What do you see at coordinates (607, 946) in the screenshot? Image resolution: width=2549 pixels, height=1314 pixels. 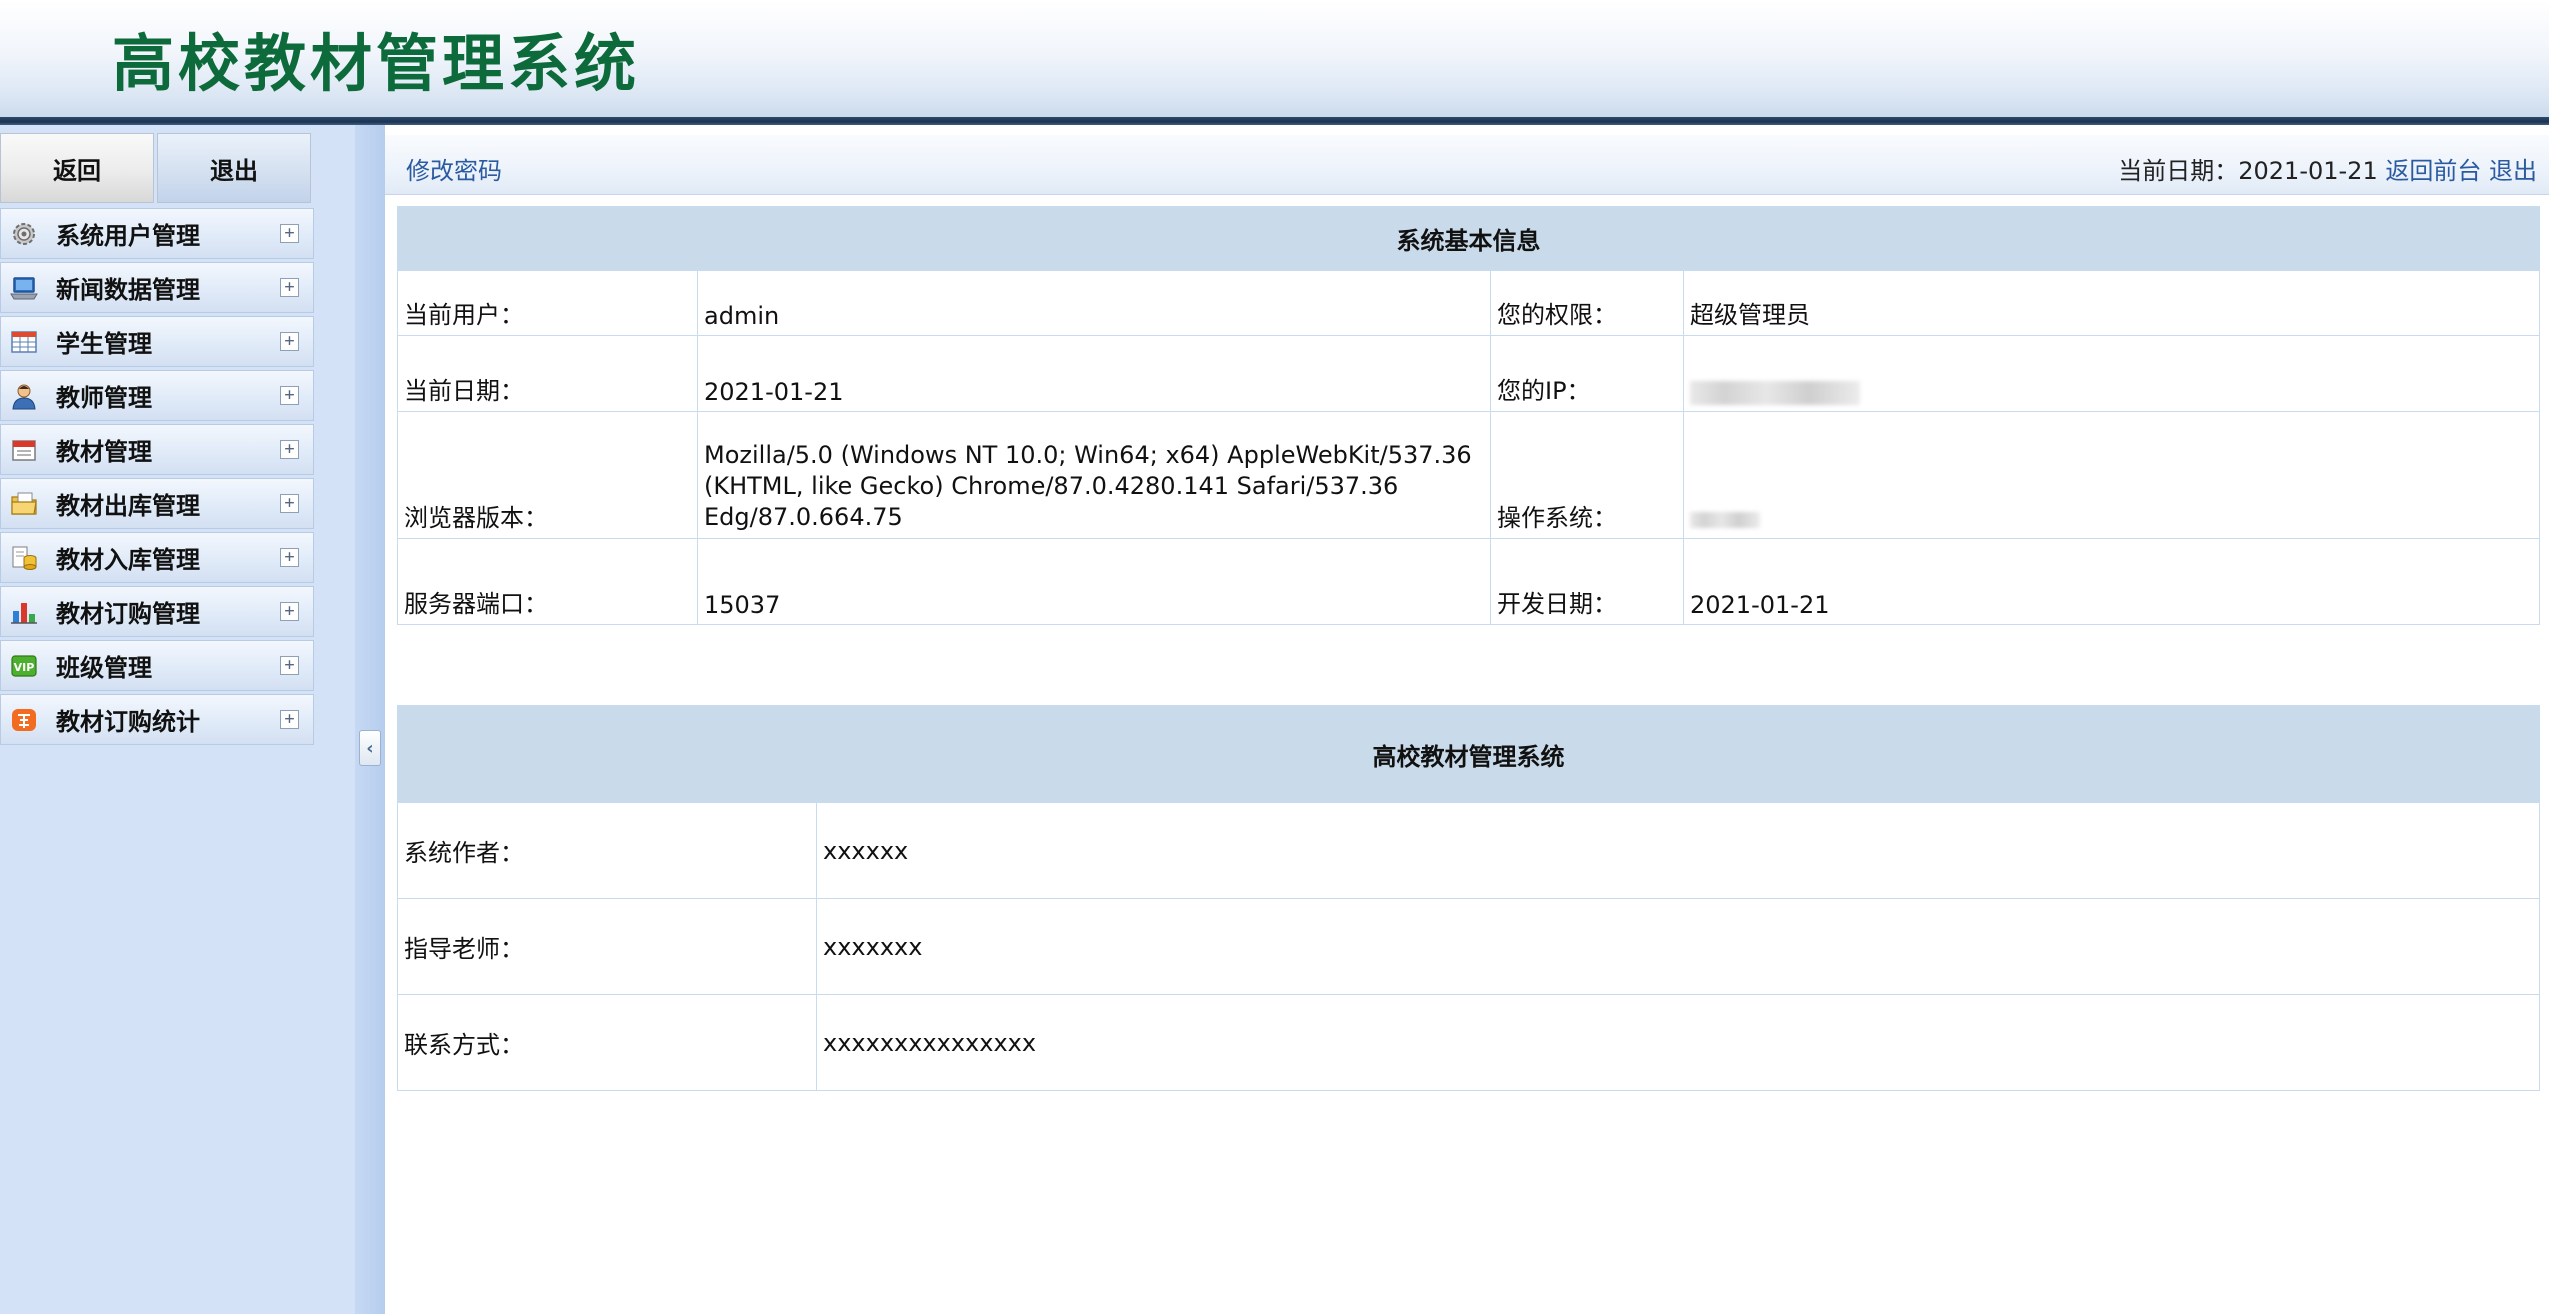 I see `advisor-label: 指导老师：` at bounding box center [607, 946].